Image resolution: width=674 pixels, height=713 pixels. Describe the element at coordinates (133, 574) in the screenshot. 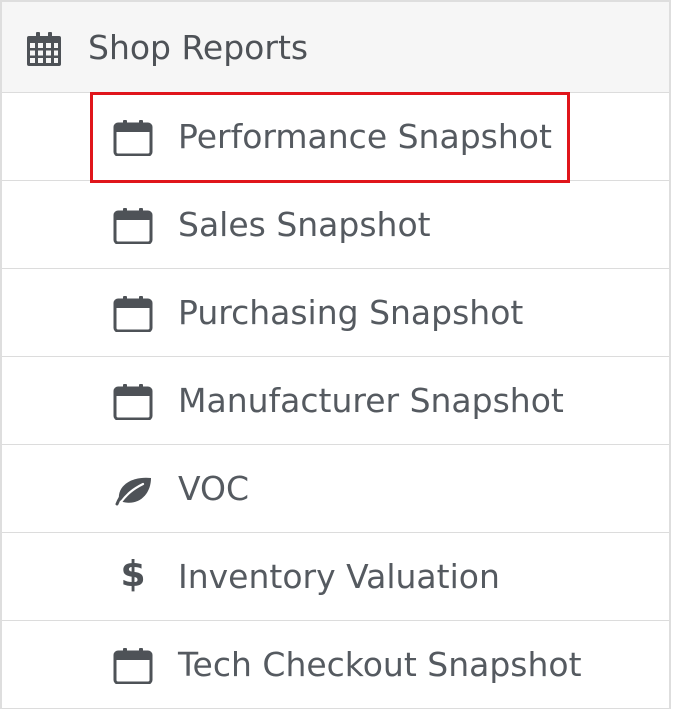

I see `dollar-icon: $` at that location.